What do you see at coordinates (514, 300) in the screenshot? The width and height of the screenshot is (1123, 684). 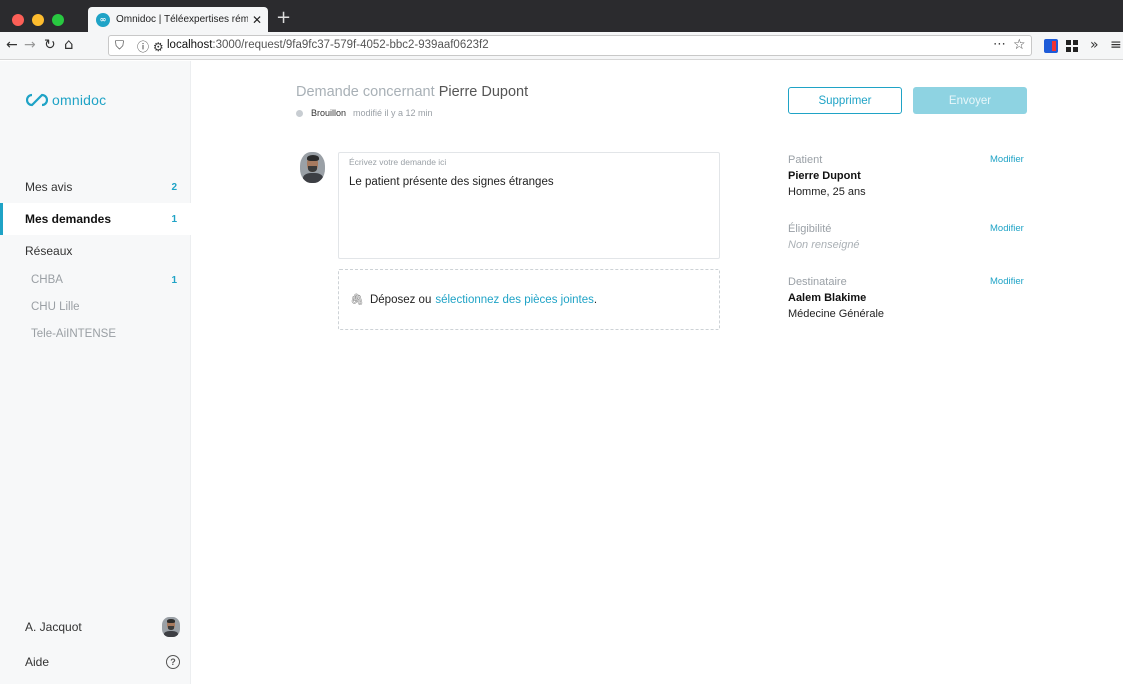 I see `select-attachments-link: sélectionnez des pièces jointes` at bounding box center [514, 300].